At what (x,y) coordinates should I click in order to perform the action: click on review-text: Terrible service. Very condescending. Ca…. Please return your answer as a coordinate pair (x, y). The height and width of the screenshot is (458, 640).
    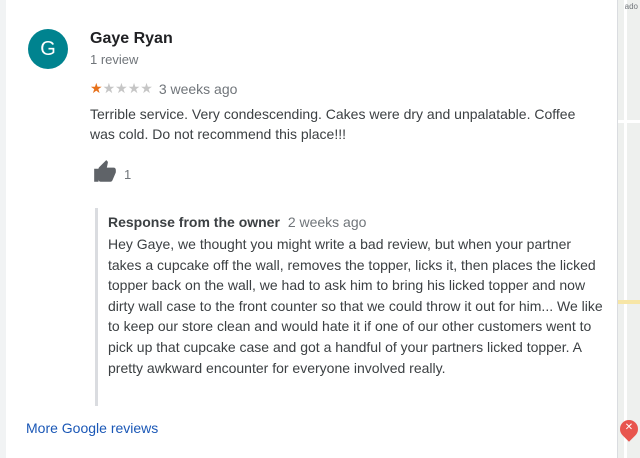
    Looking at the image, I should click on (333, 124).